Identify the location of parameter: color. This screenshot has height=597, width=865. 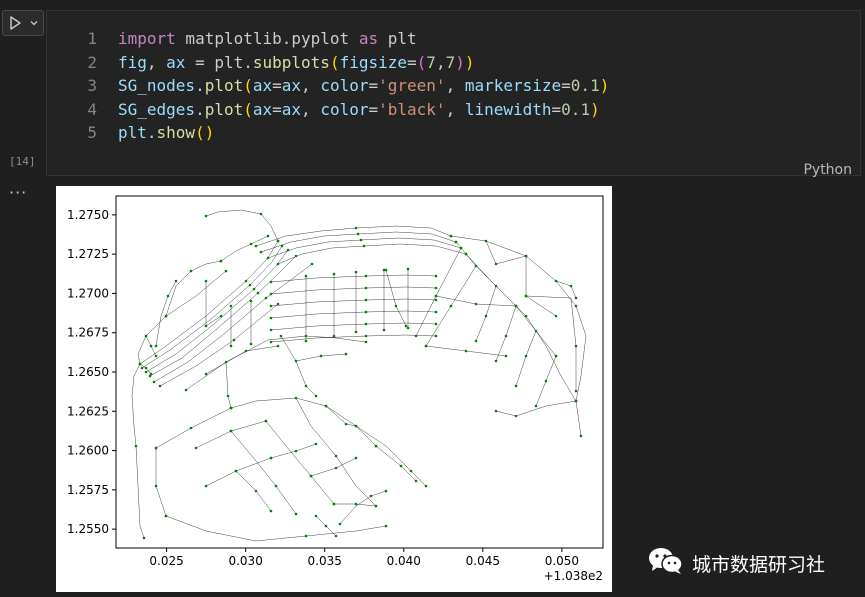
(344, 86).